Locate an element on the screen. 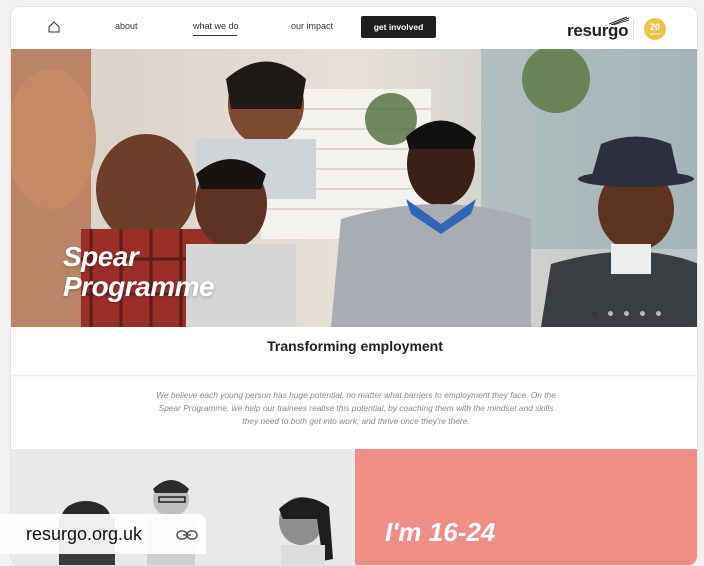 The width and height of the screenshot is (704, 566). logo-swoosh-icon is located at coordinates (619, 20).